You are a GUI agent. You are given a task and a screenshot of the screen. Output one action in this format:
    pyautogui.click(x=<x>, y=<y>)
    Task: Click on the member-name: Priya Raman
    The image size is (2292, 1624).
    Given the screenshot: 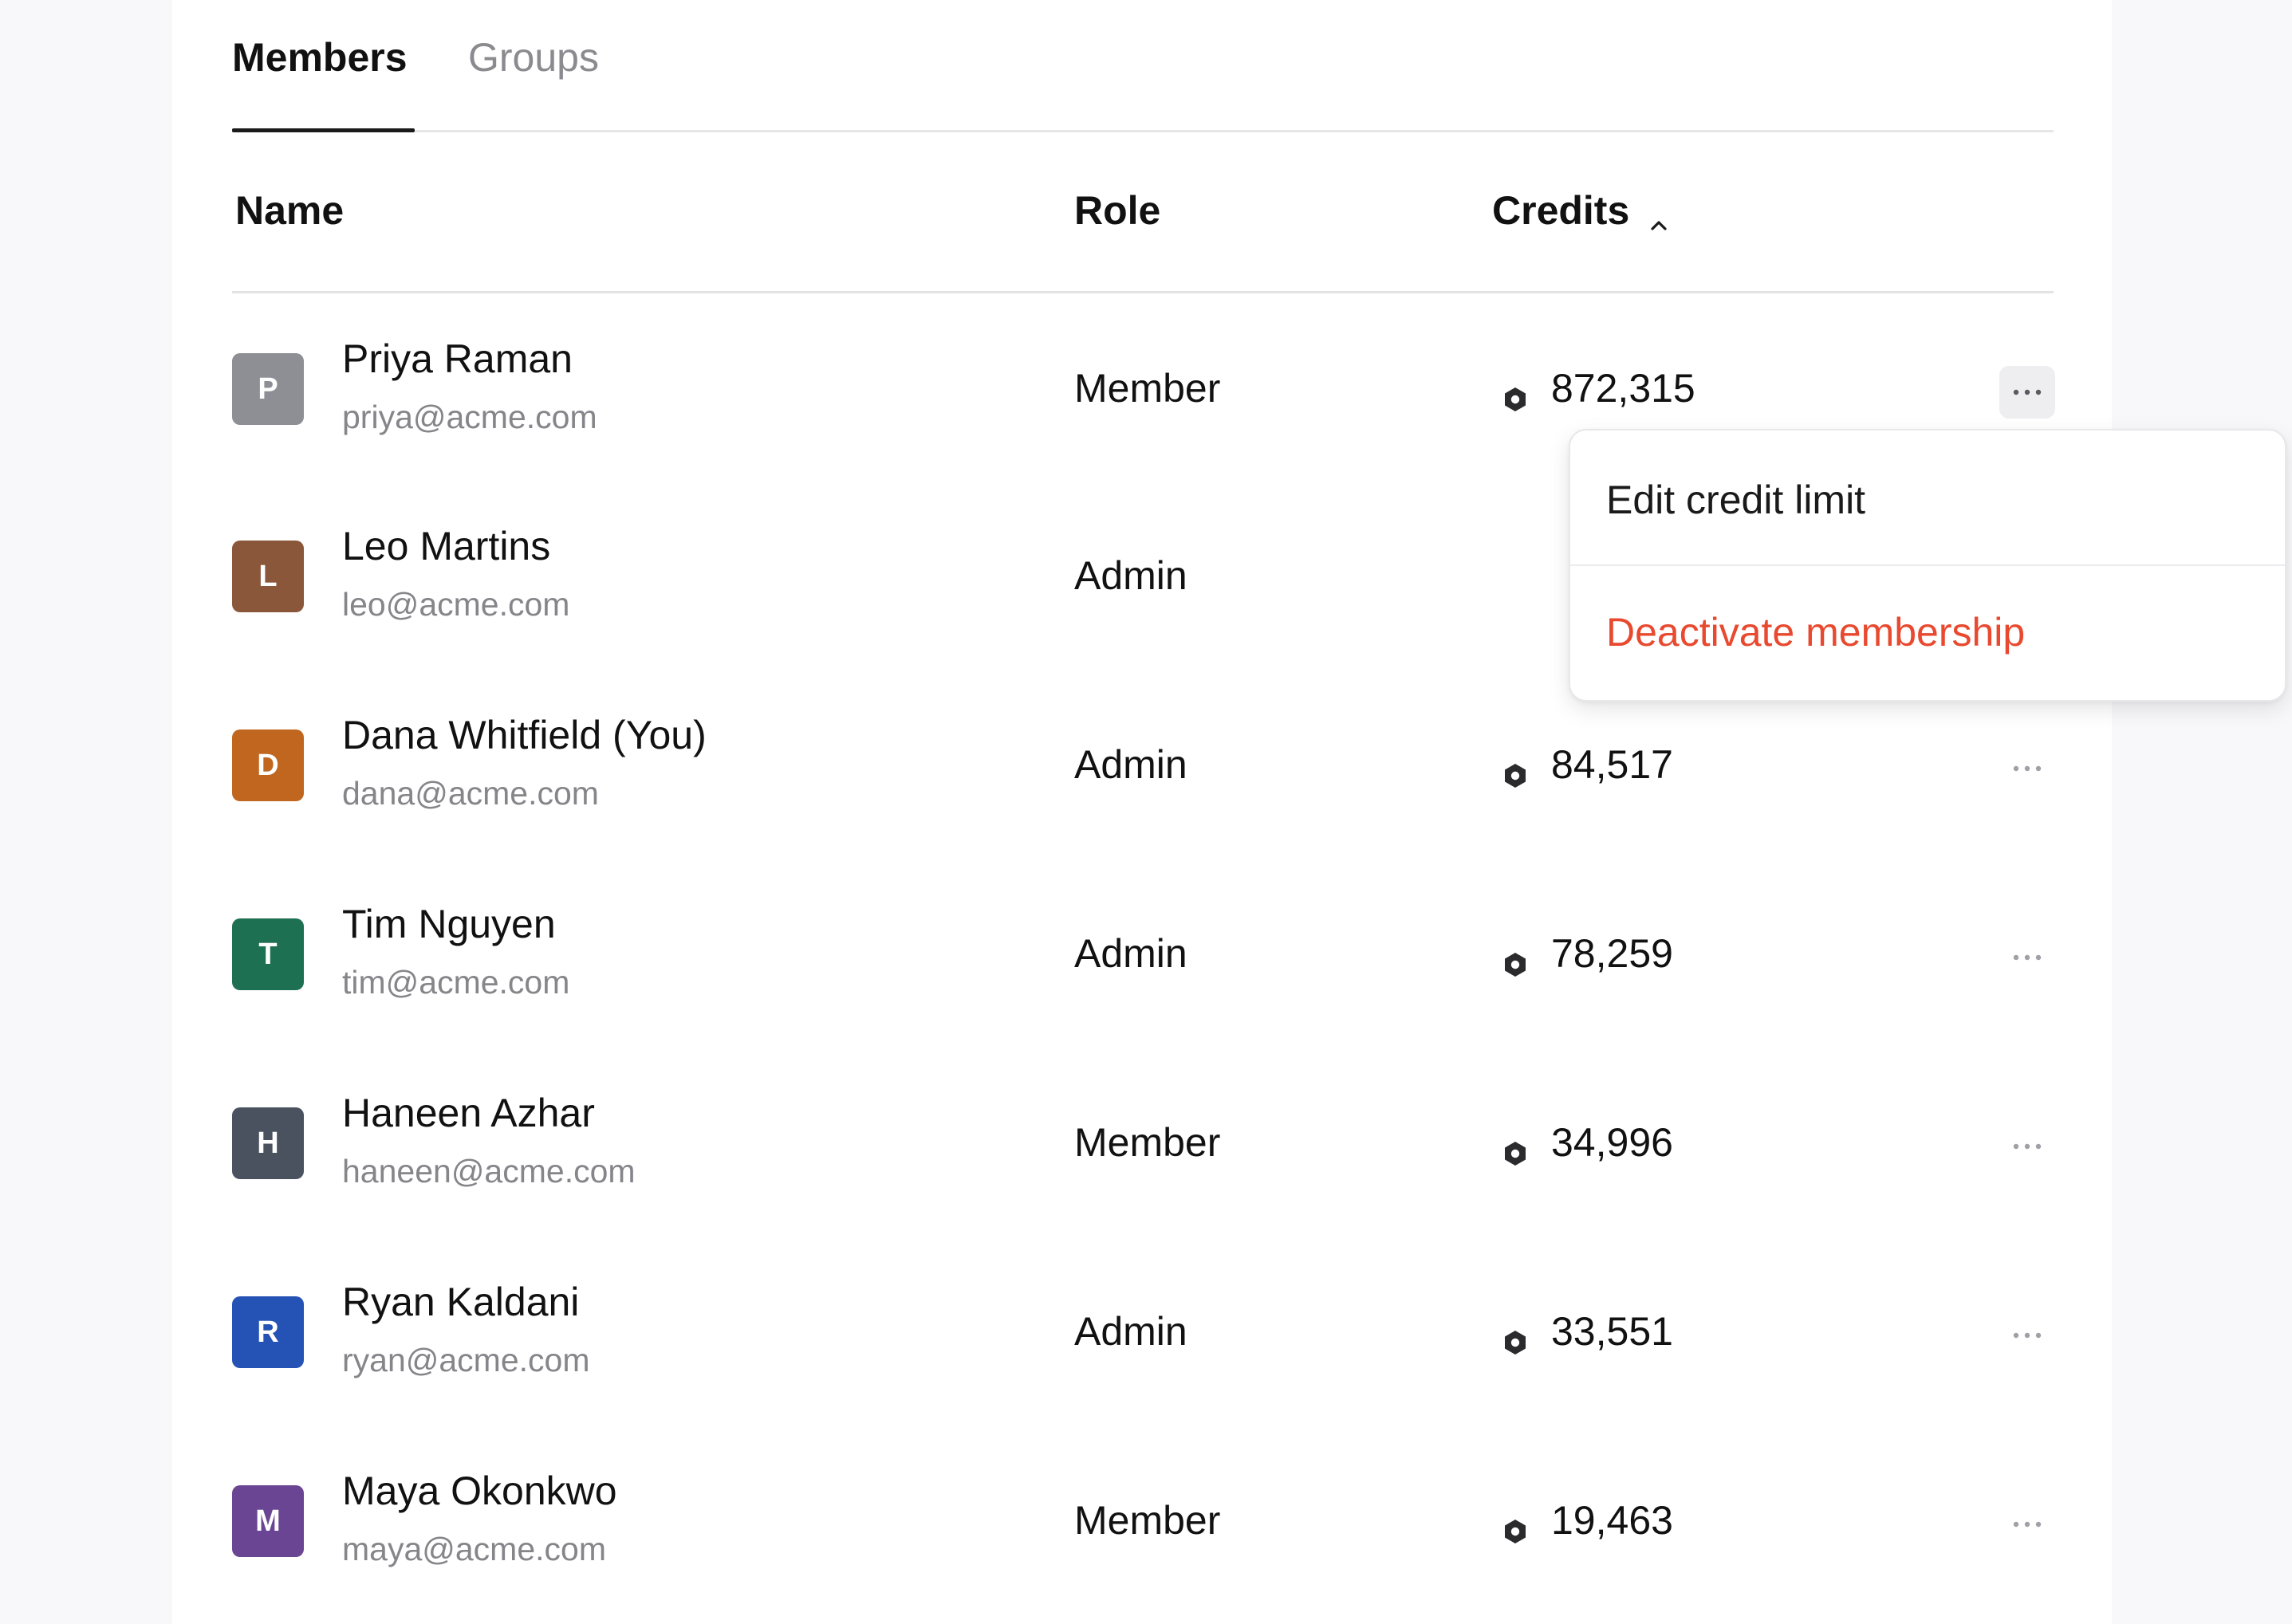 What is the action you would take?
    pyautogui.click(x=457, y=359)
    